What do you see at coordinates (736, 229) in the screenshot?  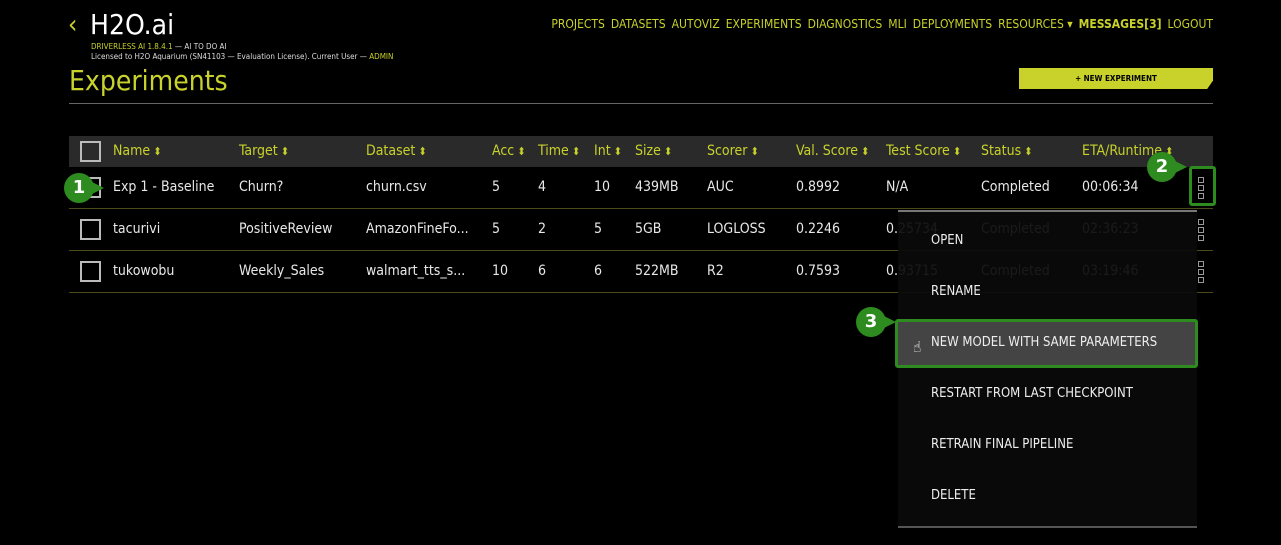 I see `cell: LOGLOSS` at bounding box center [736, 229].